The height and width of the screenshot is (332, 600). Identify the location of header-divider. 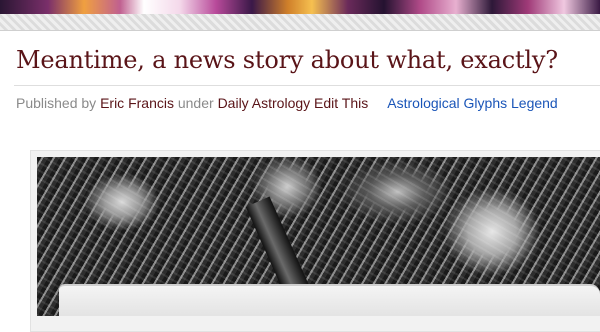
(300, 30).